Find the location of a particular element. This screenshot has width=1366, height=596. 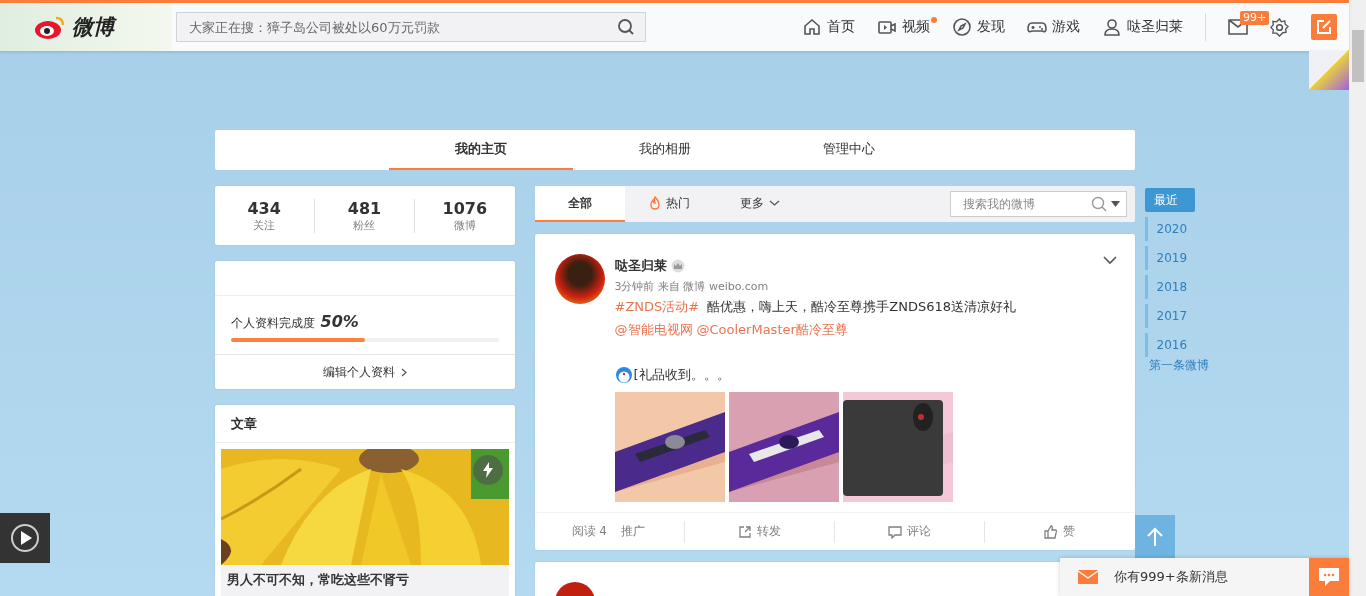

feed-tab: 全部 is located at coordinates (579, 204).